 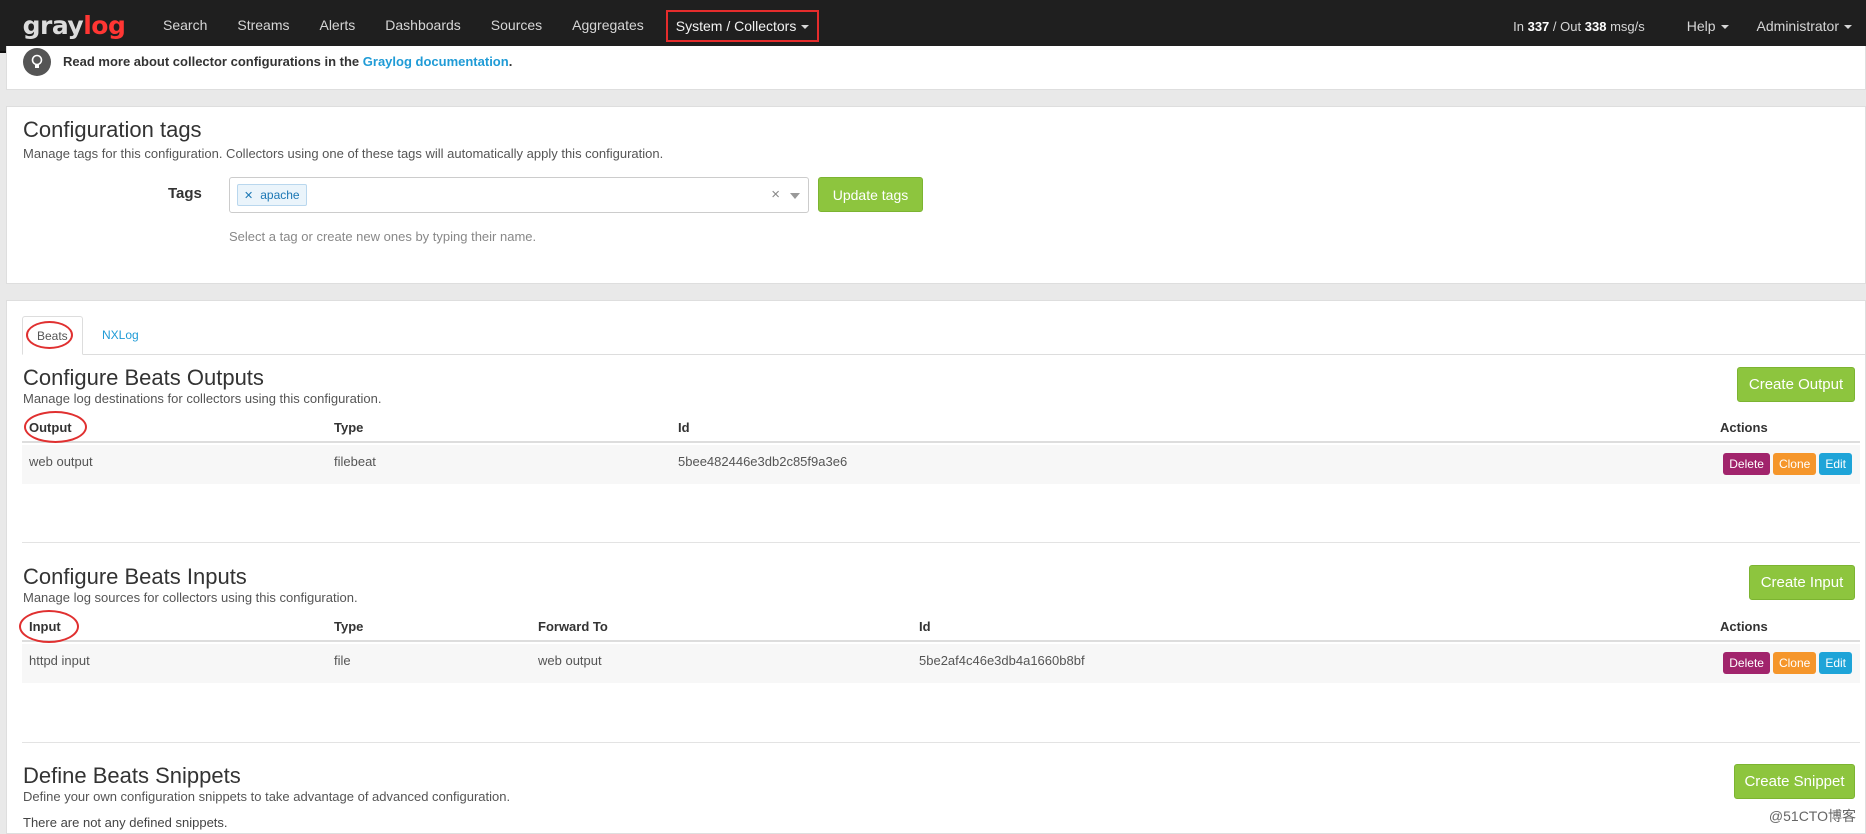 What do you see at coordinates (795, 196) in the screenshot?
I see `dropdown-arrow-icon` at bounding box center [795, 196].